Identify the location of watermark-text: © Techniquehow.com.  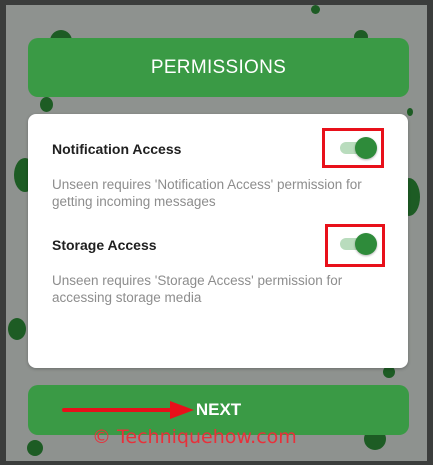
(194, 437).